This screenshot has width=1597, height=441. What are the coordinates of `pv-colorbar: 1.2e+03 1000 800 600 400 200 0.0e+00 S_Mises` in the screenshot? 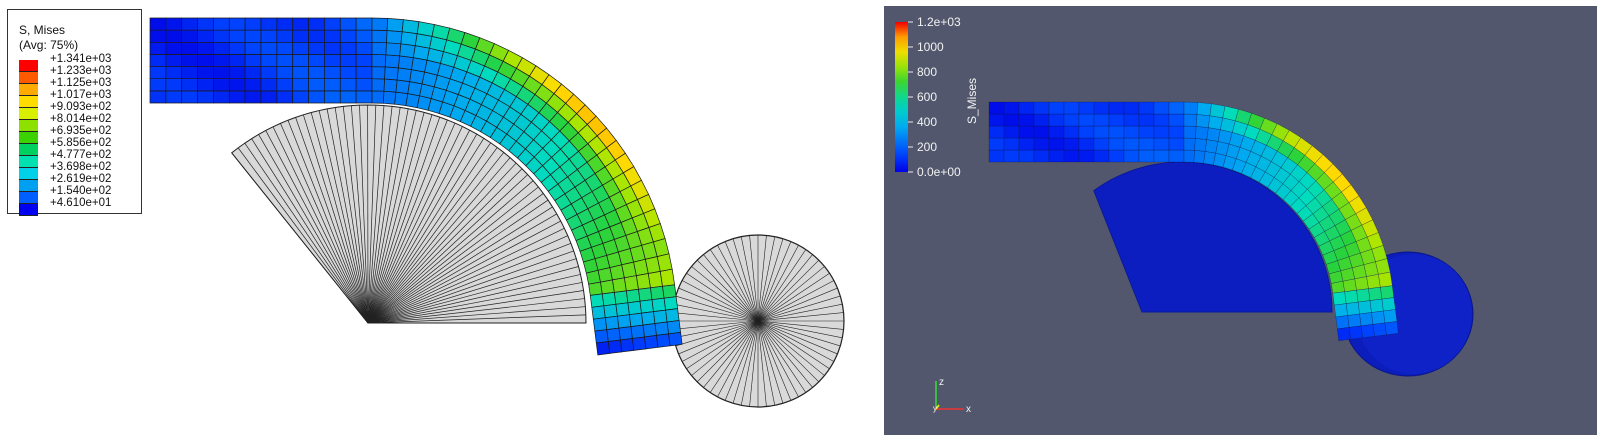 It's located at (937, 97).